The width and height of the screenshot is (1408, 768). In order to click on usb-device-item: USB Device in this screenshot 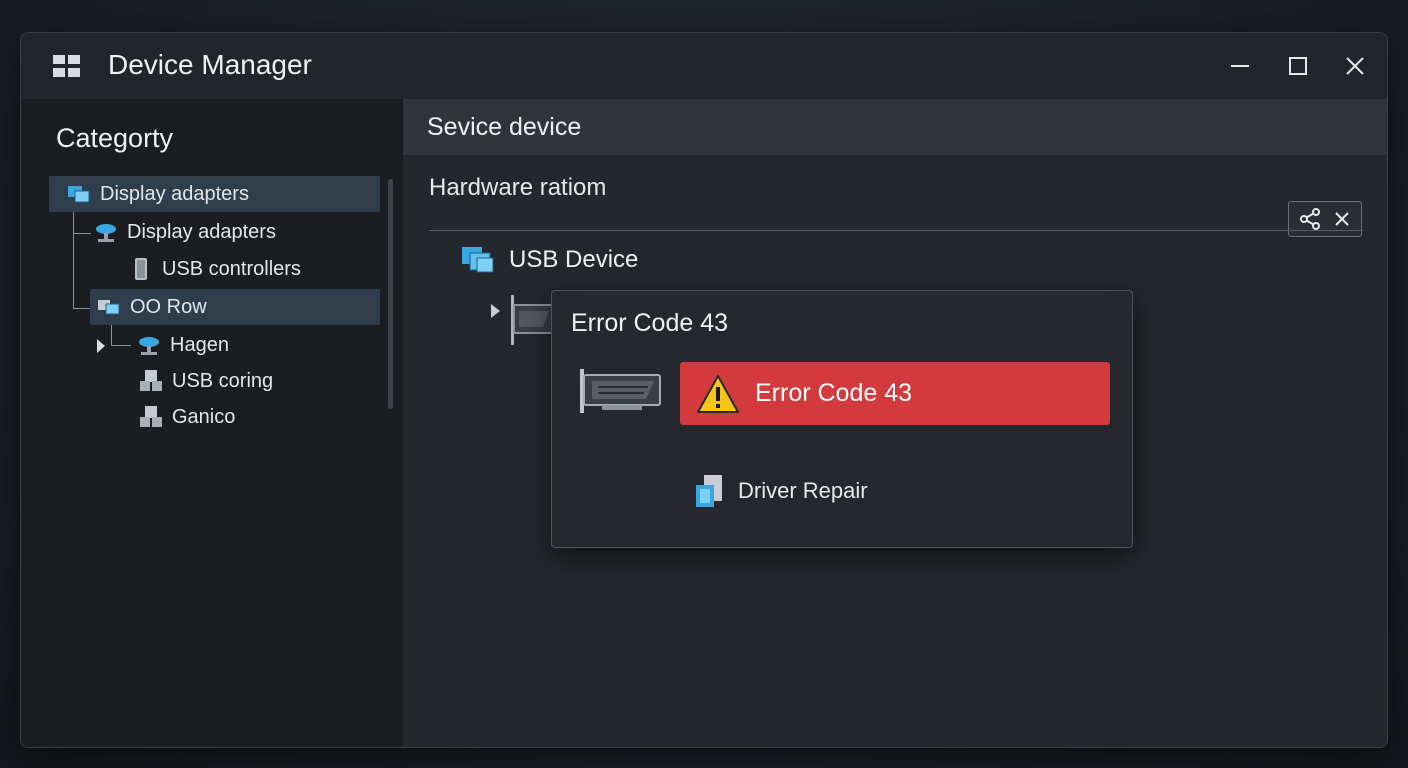, I will do `click(549, 260)`.